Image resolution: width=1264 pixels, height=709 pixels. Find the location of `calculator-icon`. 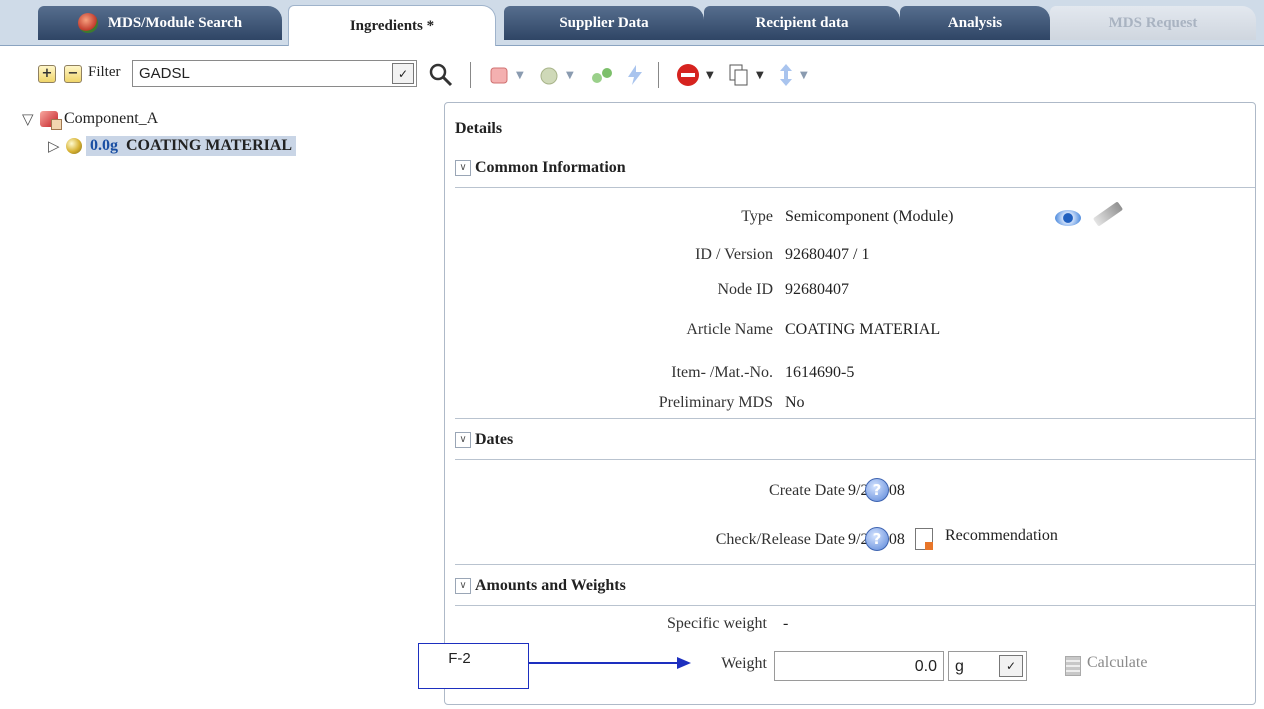

calculator-icon is located at coordinates (1073, 666).